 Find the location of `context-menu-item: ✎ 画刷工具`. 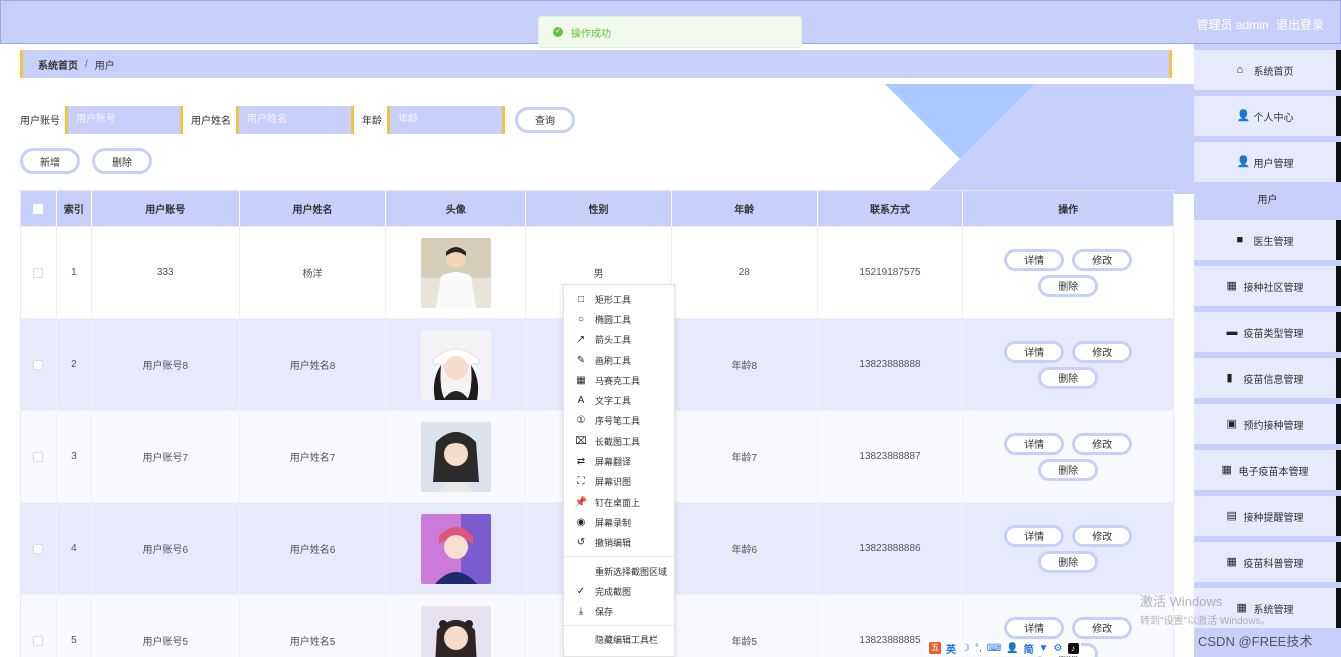

context-menu-item: ✎ 画刷工具 is located at coordinates (619, 360).